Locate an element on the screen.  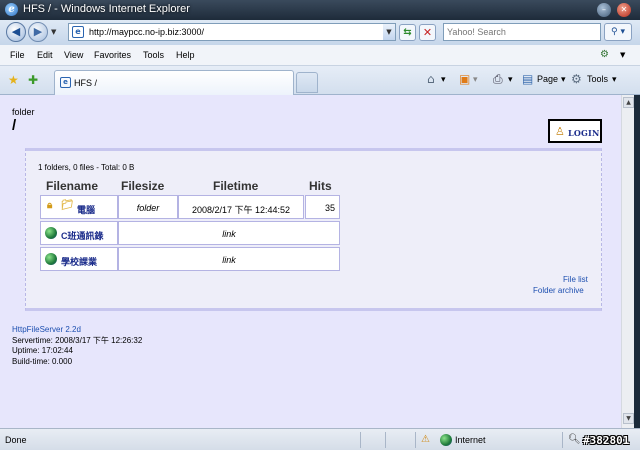
hits-value: 35 is located at coordinates (329, 208).